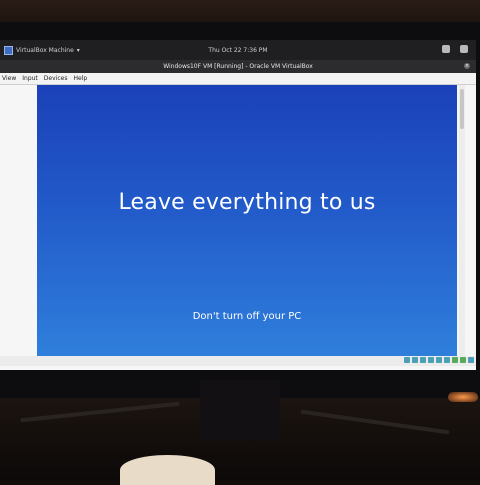  Describe the element at coordinates (423, 360) in the screenshot. I see `usb-icon` at that location.